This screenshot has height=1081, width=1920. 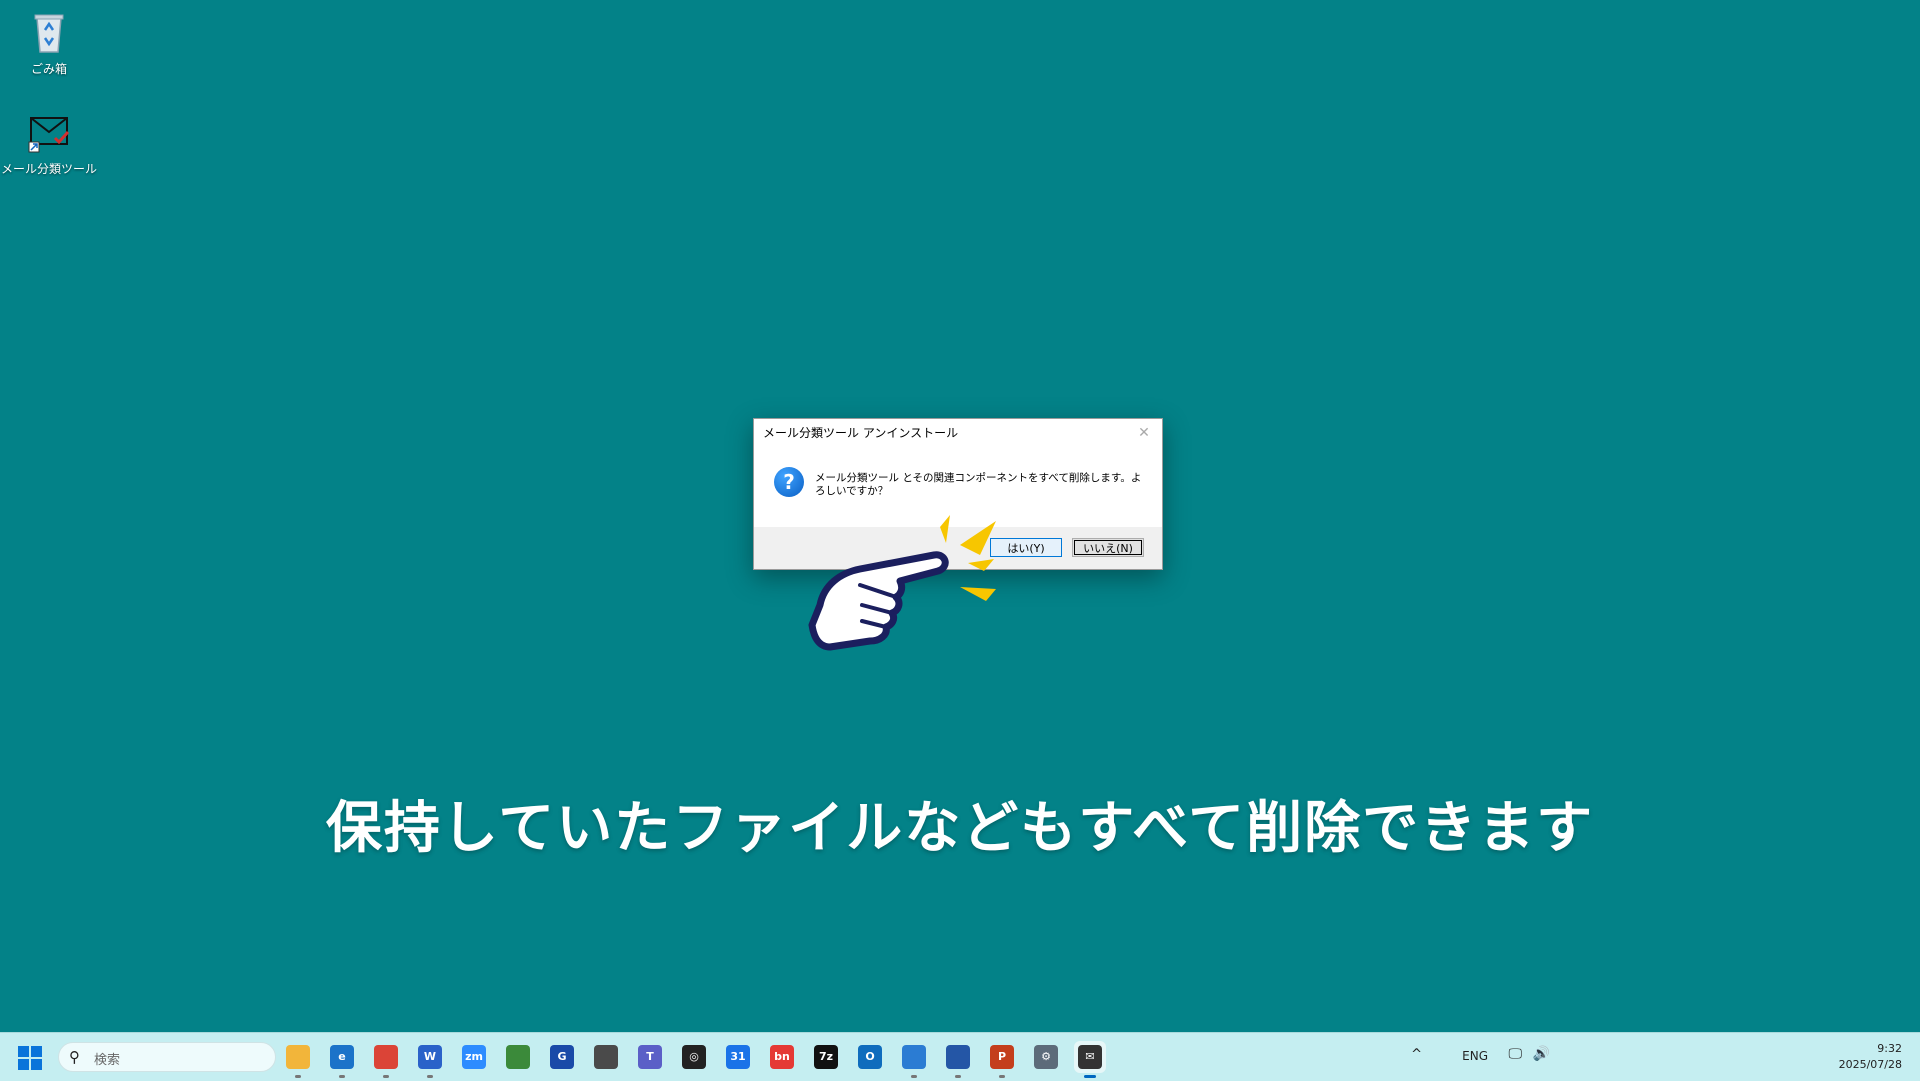 I want to click on outlook-icon: O, so click(x=870, y=1057).